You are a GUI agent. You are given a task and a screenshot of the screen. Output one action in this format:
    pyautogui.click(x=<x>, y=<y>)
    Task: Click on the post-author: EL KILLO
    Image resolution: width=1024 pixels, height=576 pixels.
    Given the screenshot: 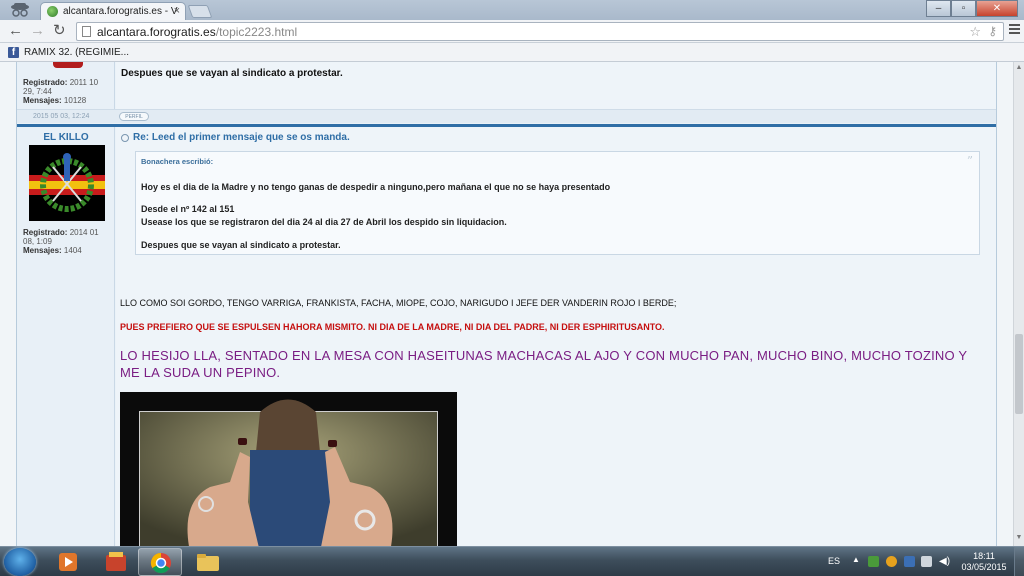 What is the action you would take?
    pyautogui.click(x=66, y=137)
    